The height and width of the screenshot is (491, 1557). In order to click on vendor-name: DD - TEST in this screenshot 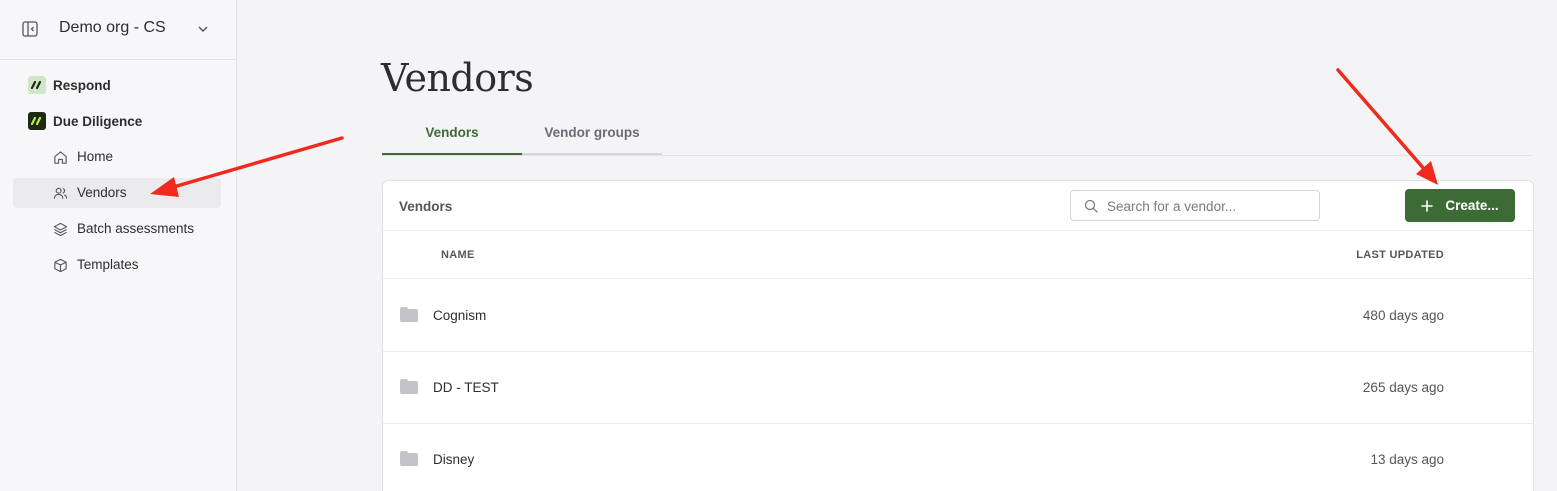, I will do `click(466, 387)`.